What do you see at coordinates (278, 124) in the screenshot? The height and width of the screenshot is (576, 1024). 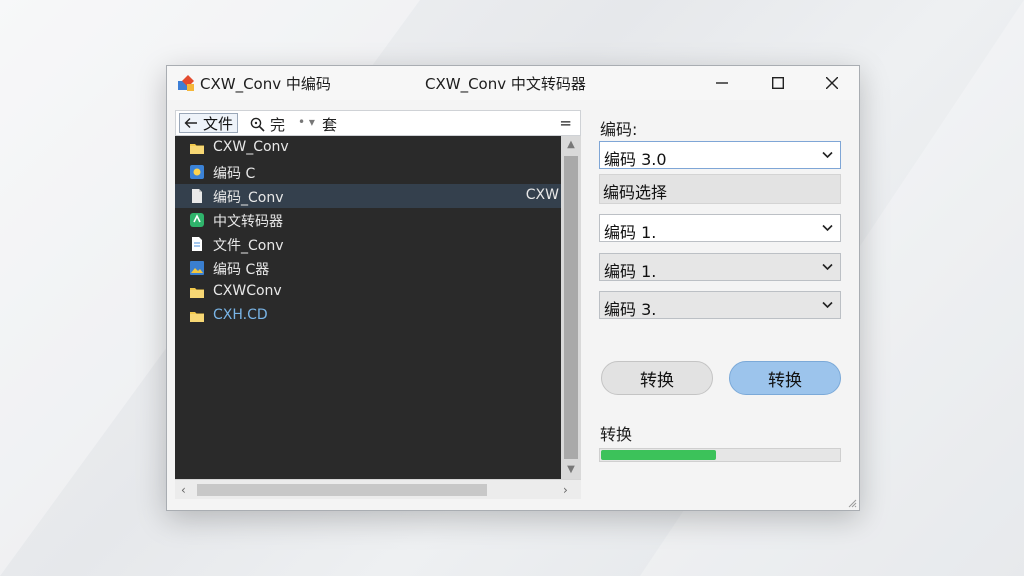 I see `zoom-label: 完` at bounding box center [278, 124].